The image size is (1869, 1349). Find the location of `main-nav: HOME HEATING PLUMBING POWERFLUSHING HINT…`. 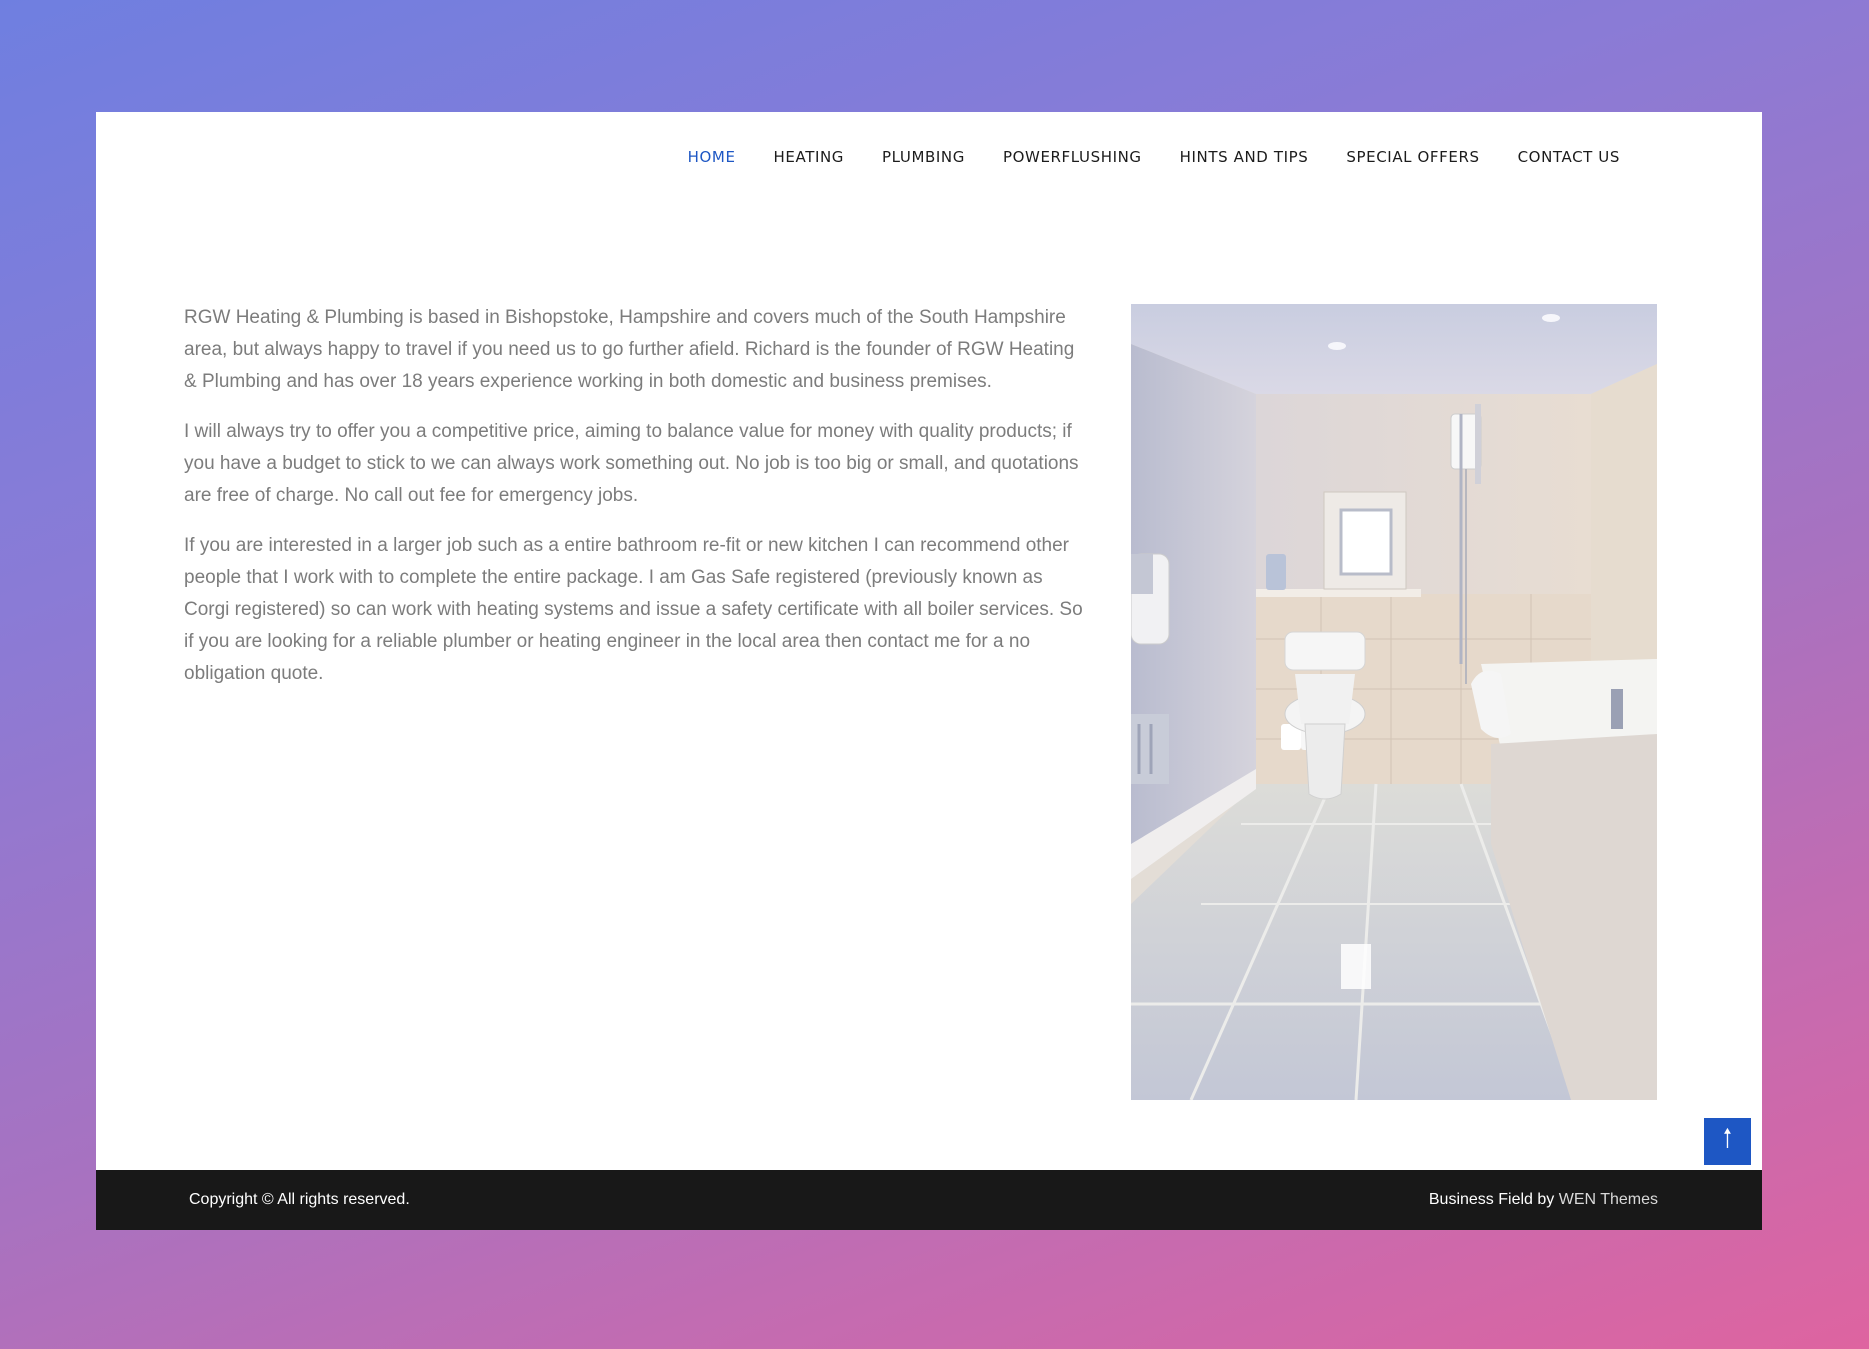

main-nav: HOME HEATING PLUMBING POWERFLUSHING HINT… is located at coordinates (929, 157).